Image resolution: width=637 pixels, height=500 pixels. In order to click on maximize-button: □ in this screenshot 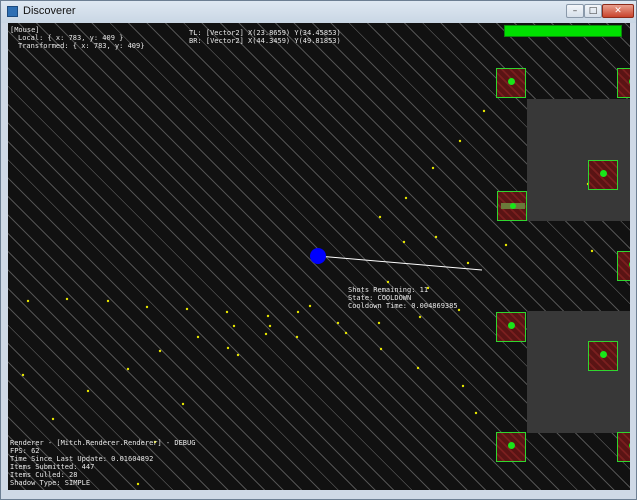, I will do `click(593, 11)`.